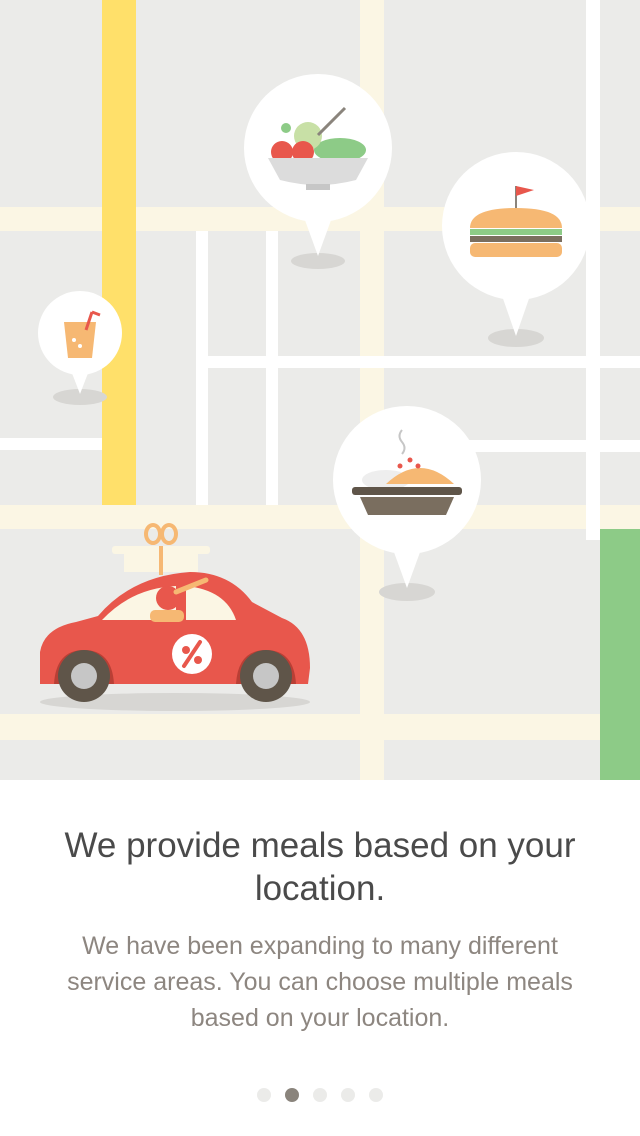 This screenshot has height=1136, width=640. Describe the element at coordinates (119, 252) in the screenshot. I see `highway` at that location.